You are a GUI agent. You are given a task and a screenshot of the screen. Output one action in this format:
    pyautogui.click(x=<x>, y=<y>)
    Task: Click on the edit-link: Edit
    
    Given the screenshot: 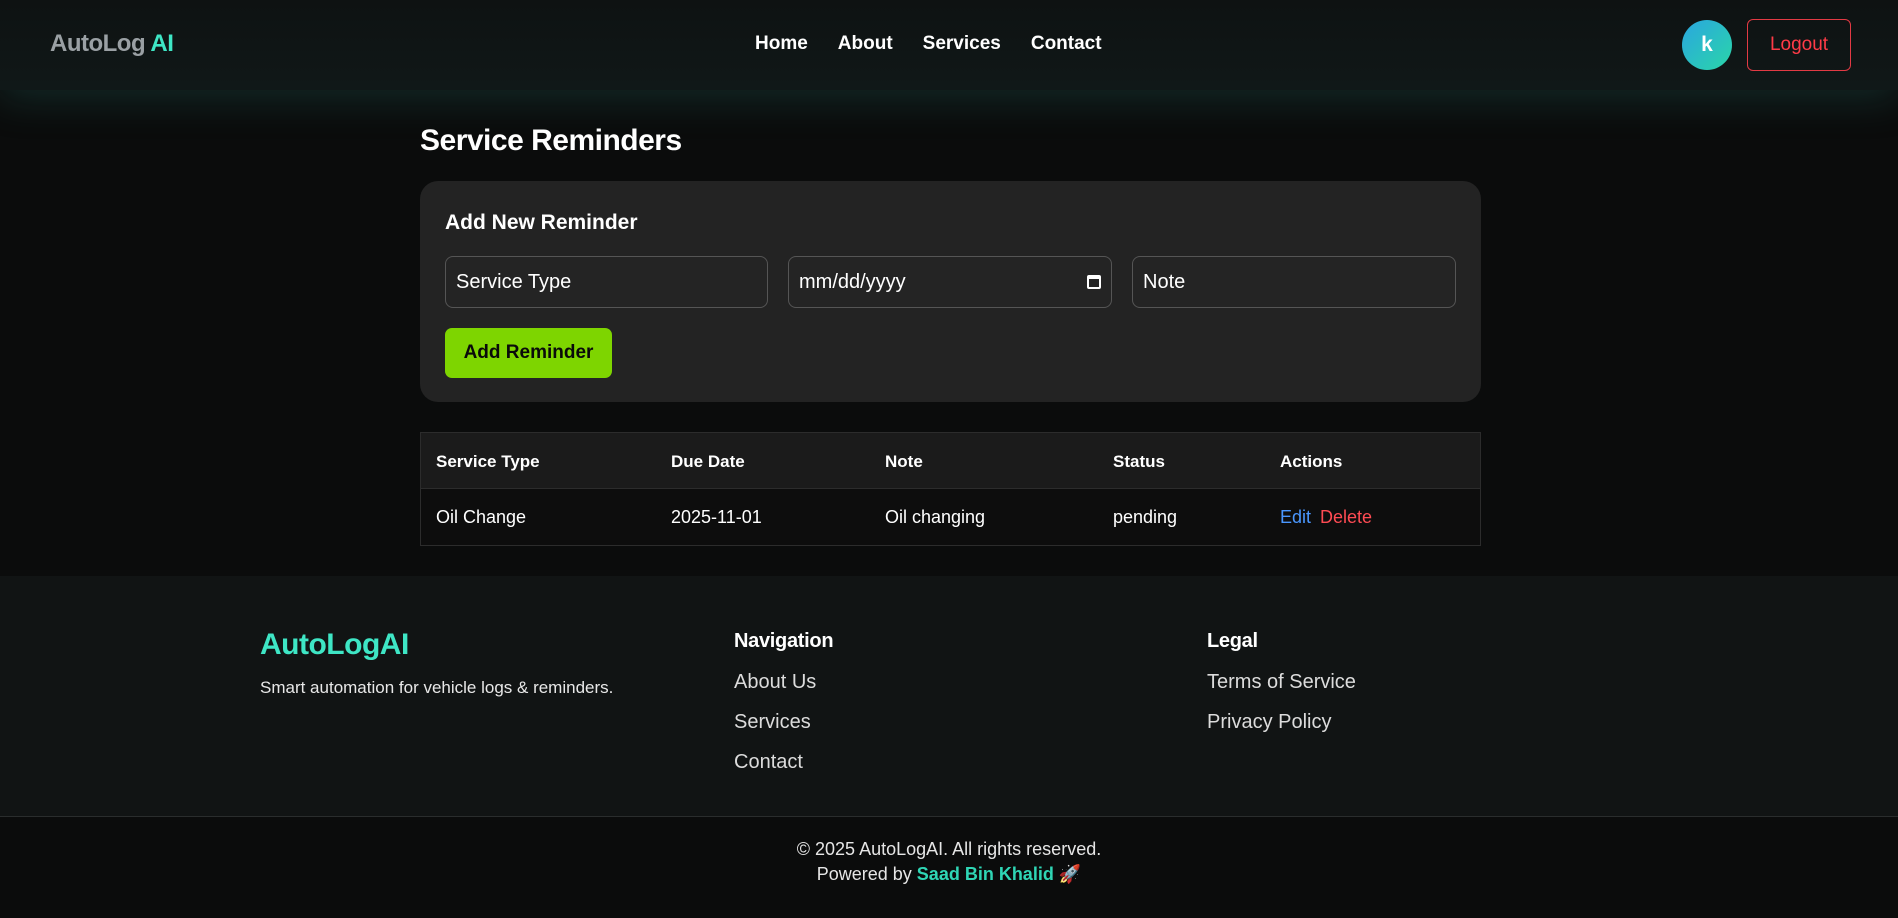 What is the action you would take?
    pyautogui.click(x=1295, y=517)
    